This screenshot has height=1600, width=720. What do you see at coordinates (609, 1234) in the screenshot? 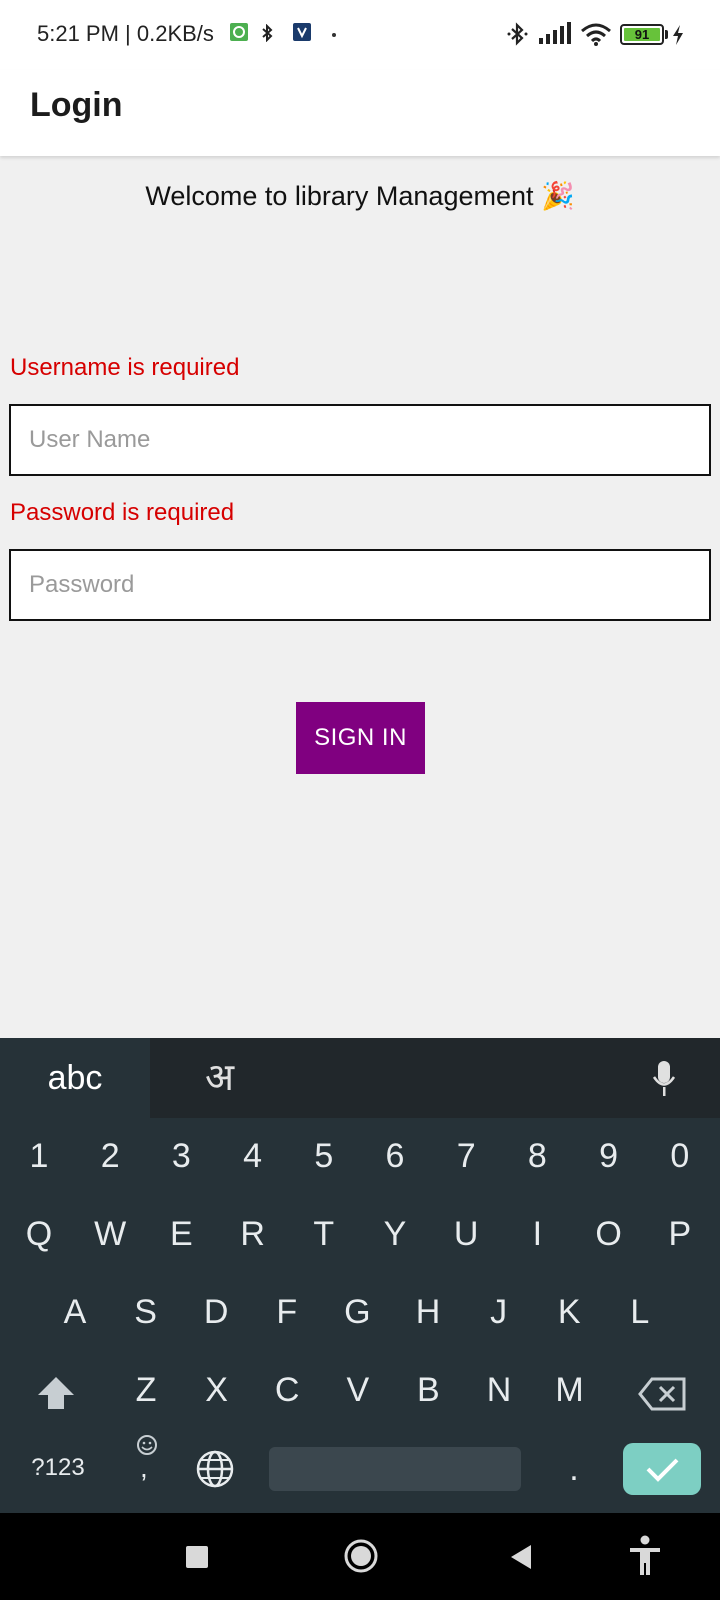
I see `key-o: O` at bounding box center [609, 1234].